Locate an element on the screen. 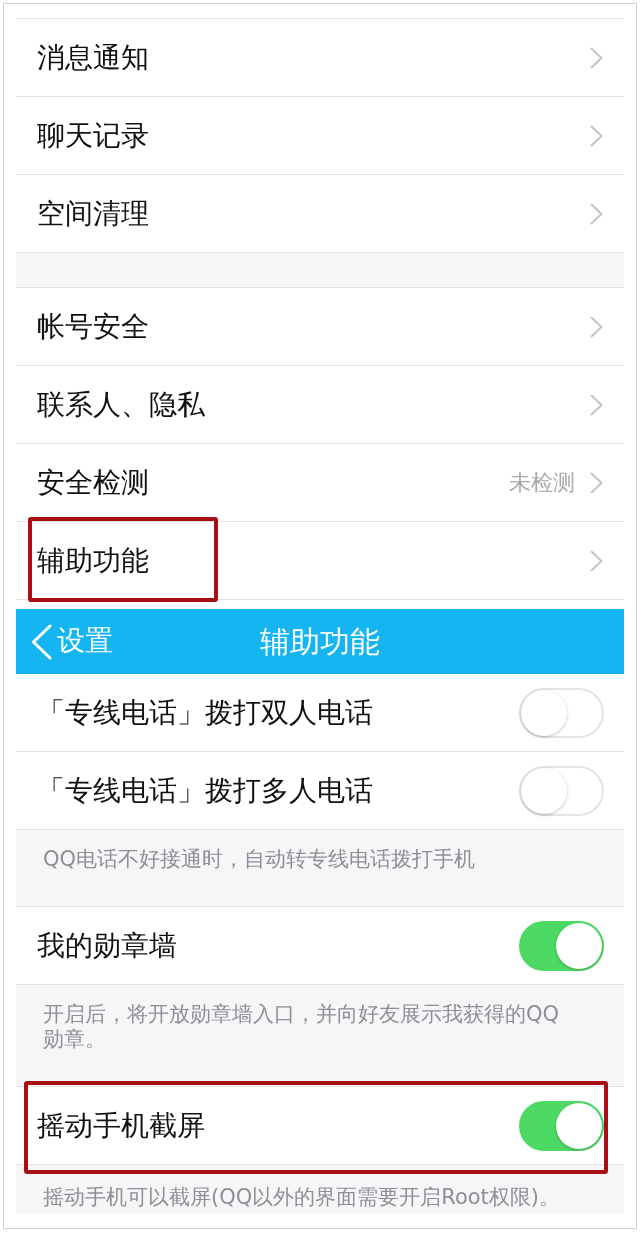 The image size is (640, 1233). setting-label: 我的勋章墙 is located at coordinates (107, 945).